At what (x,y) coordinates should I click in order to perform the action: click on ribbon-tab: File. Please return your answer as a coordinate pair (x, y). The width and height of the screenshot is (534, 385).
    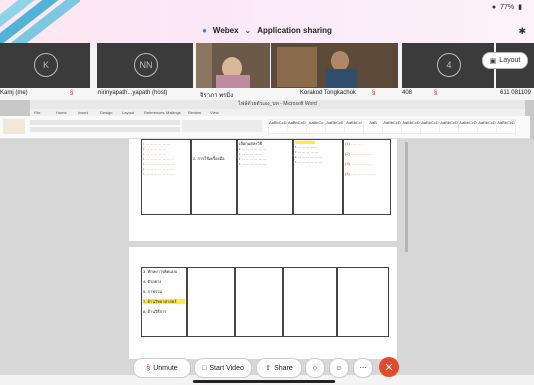
    Looking at the image, I should click on (37, 112).